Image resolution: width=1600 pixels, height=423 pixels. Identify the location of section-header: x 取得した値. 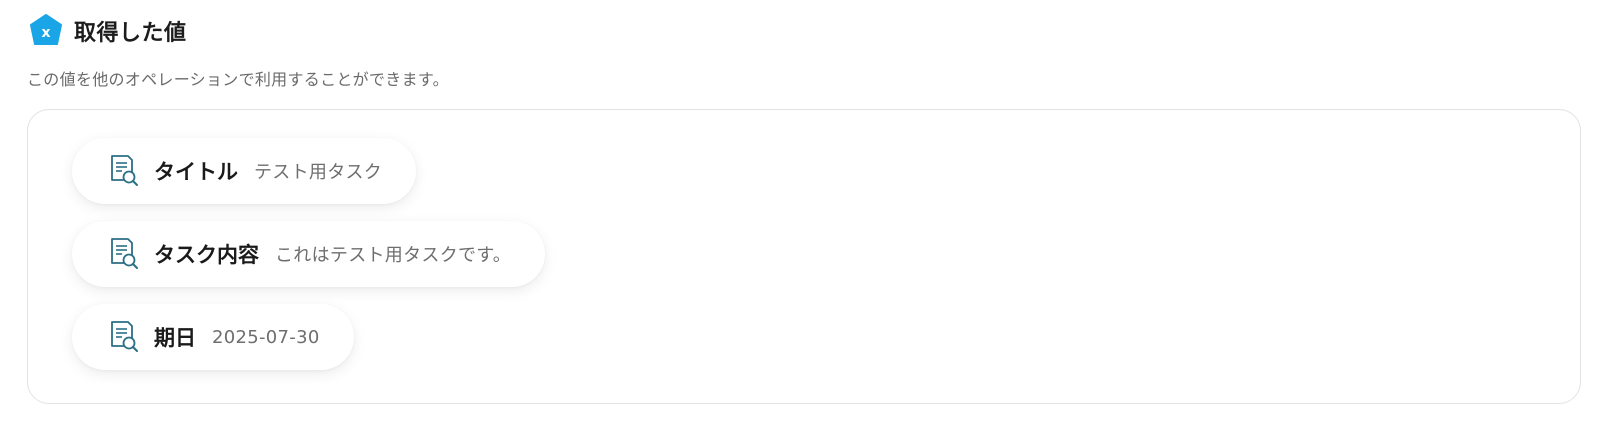
(107, 31).